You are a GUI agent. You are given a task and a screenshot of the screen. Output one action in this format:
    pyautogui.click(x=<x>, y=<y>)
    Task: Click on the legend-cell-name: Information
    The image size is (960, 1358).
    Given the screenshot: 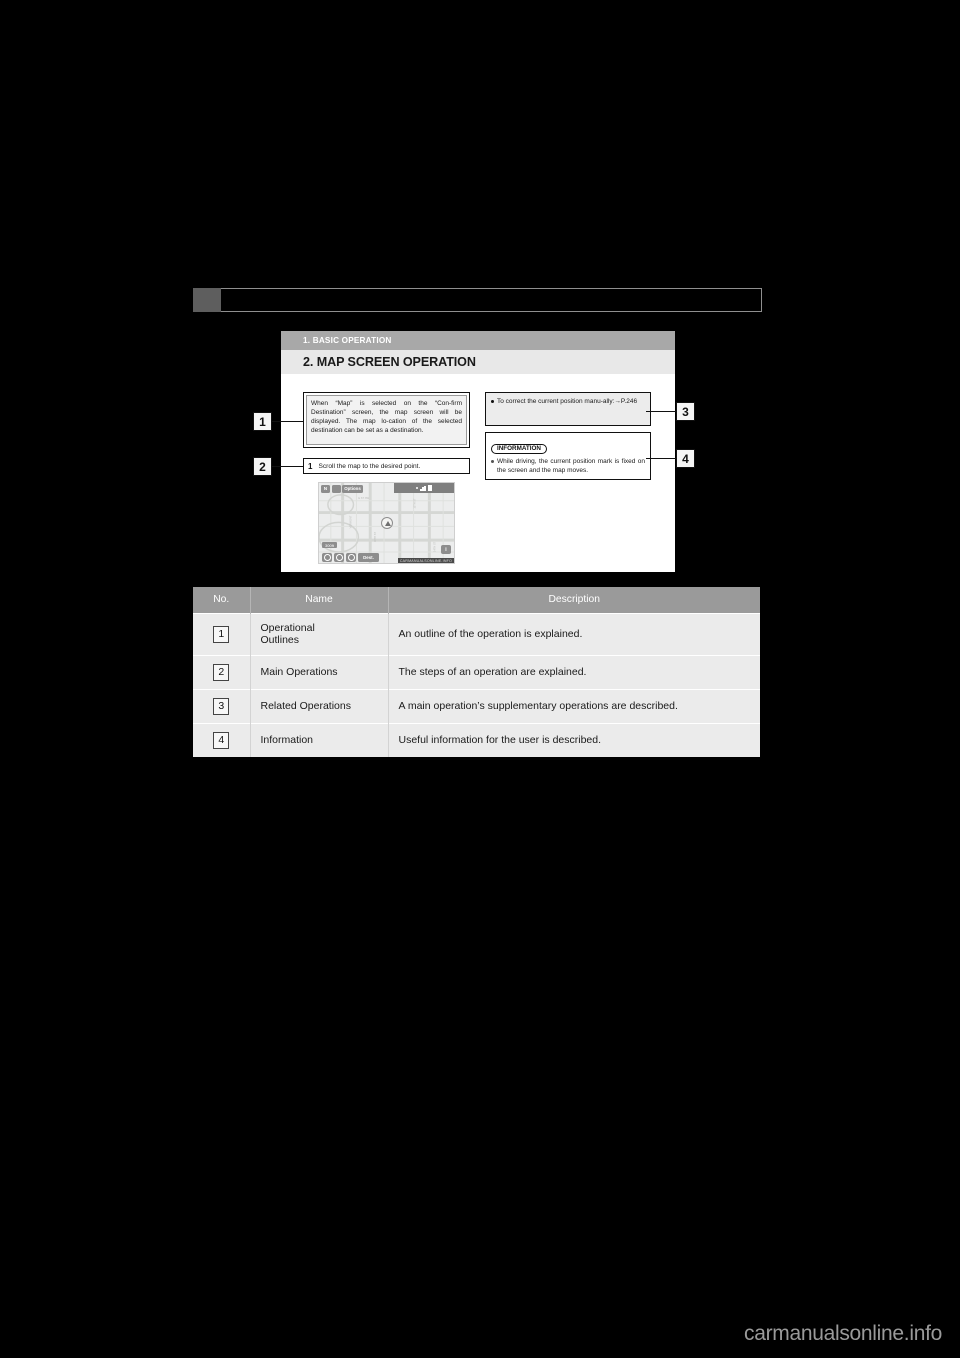 What is the action you would take?
    pyautogui.click(x=319, y=739)
    